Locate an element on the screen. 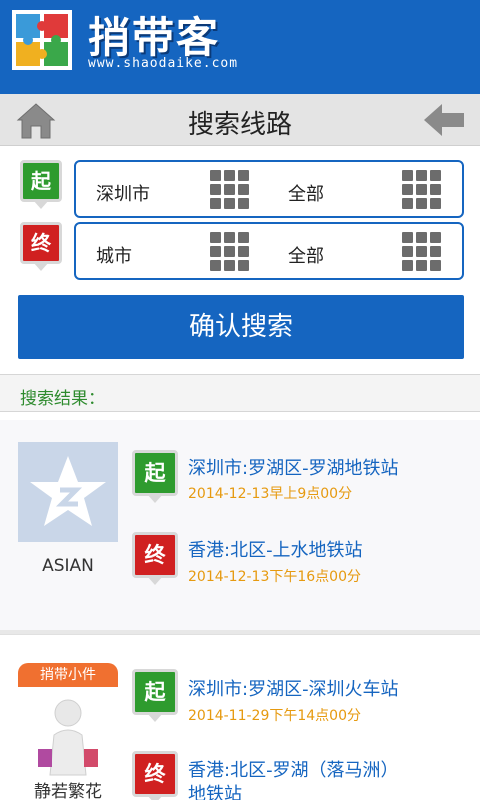  start-time: 2014-12-13早上9点00分 is located at coordinates (270, 494).